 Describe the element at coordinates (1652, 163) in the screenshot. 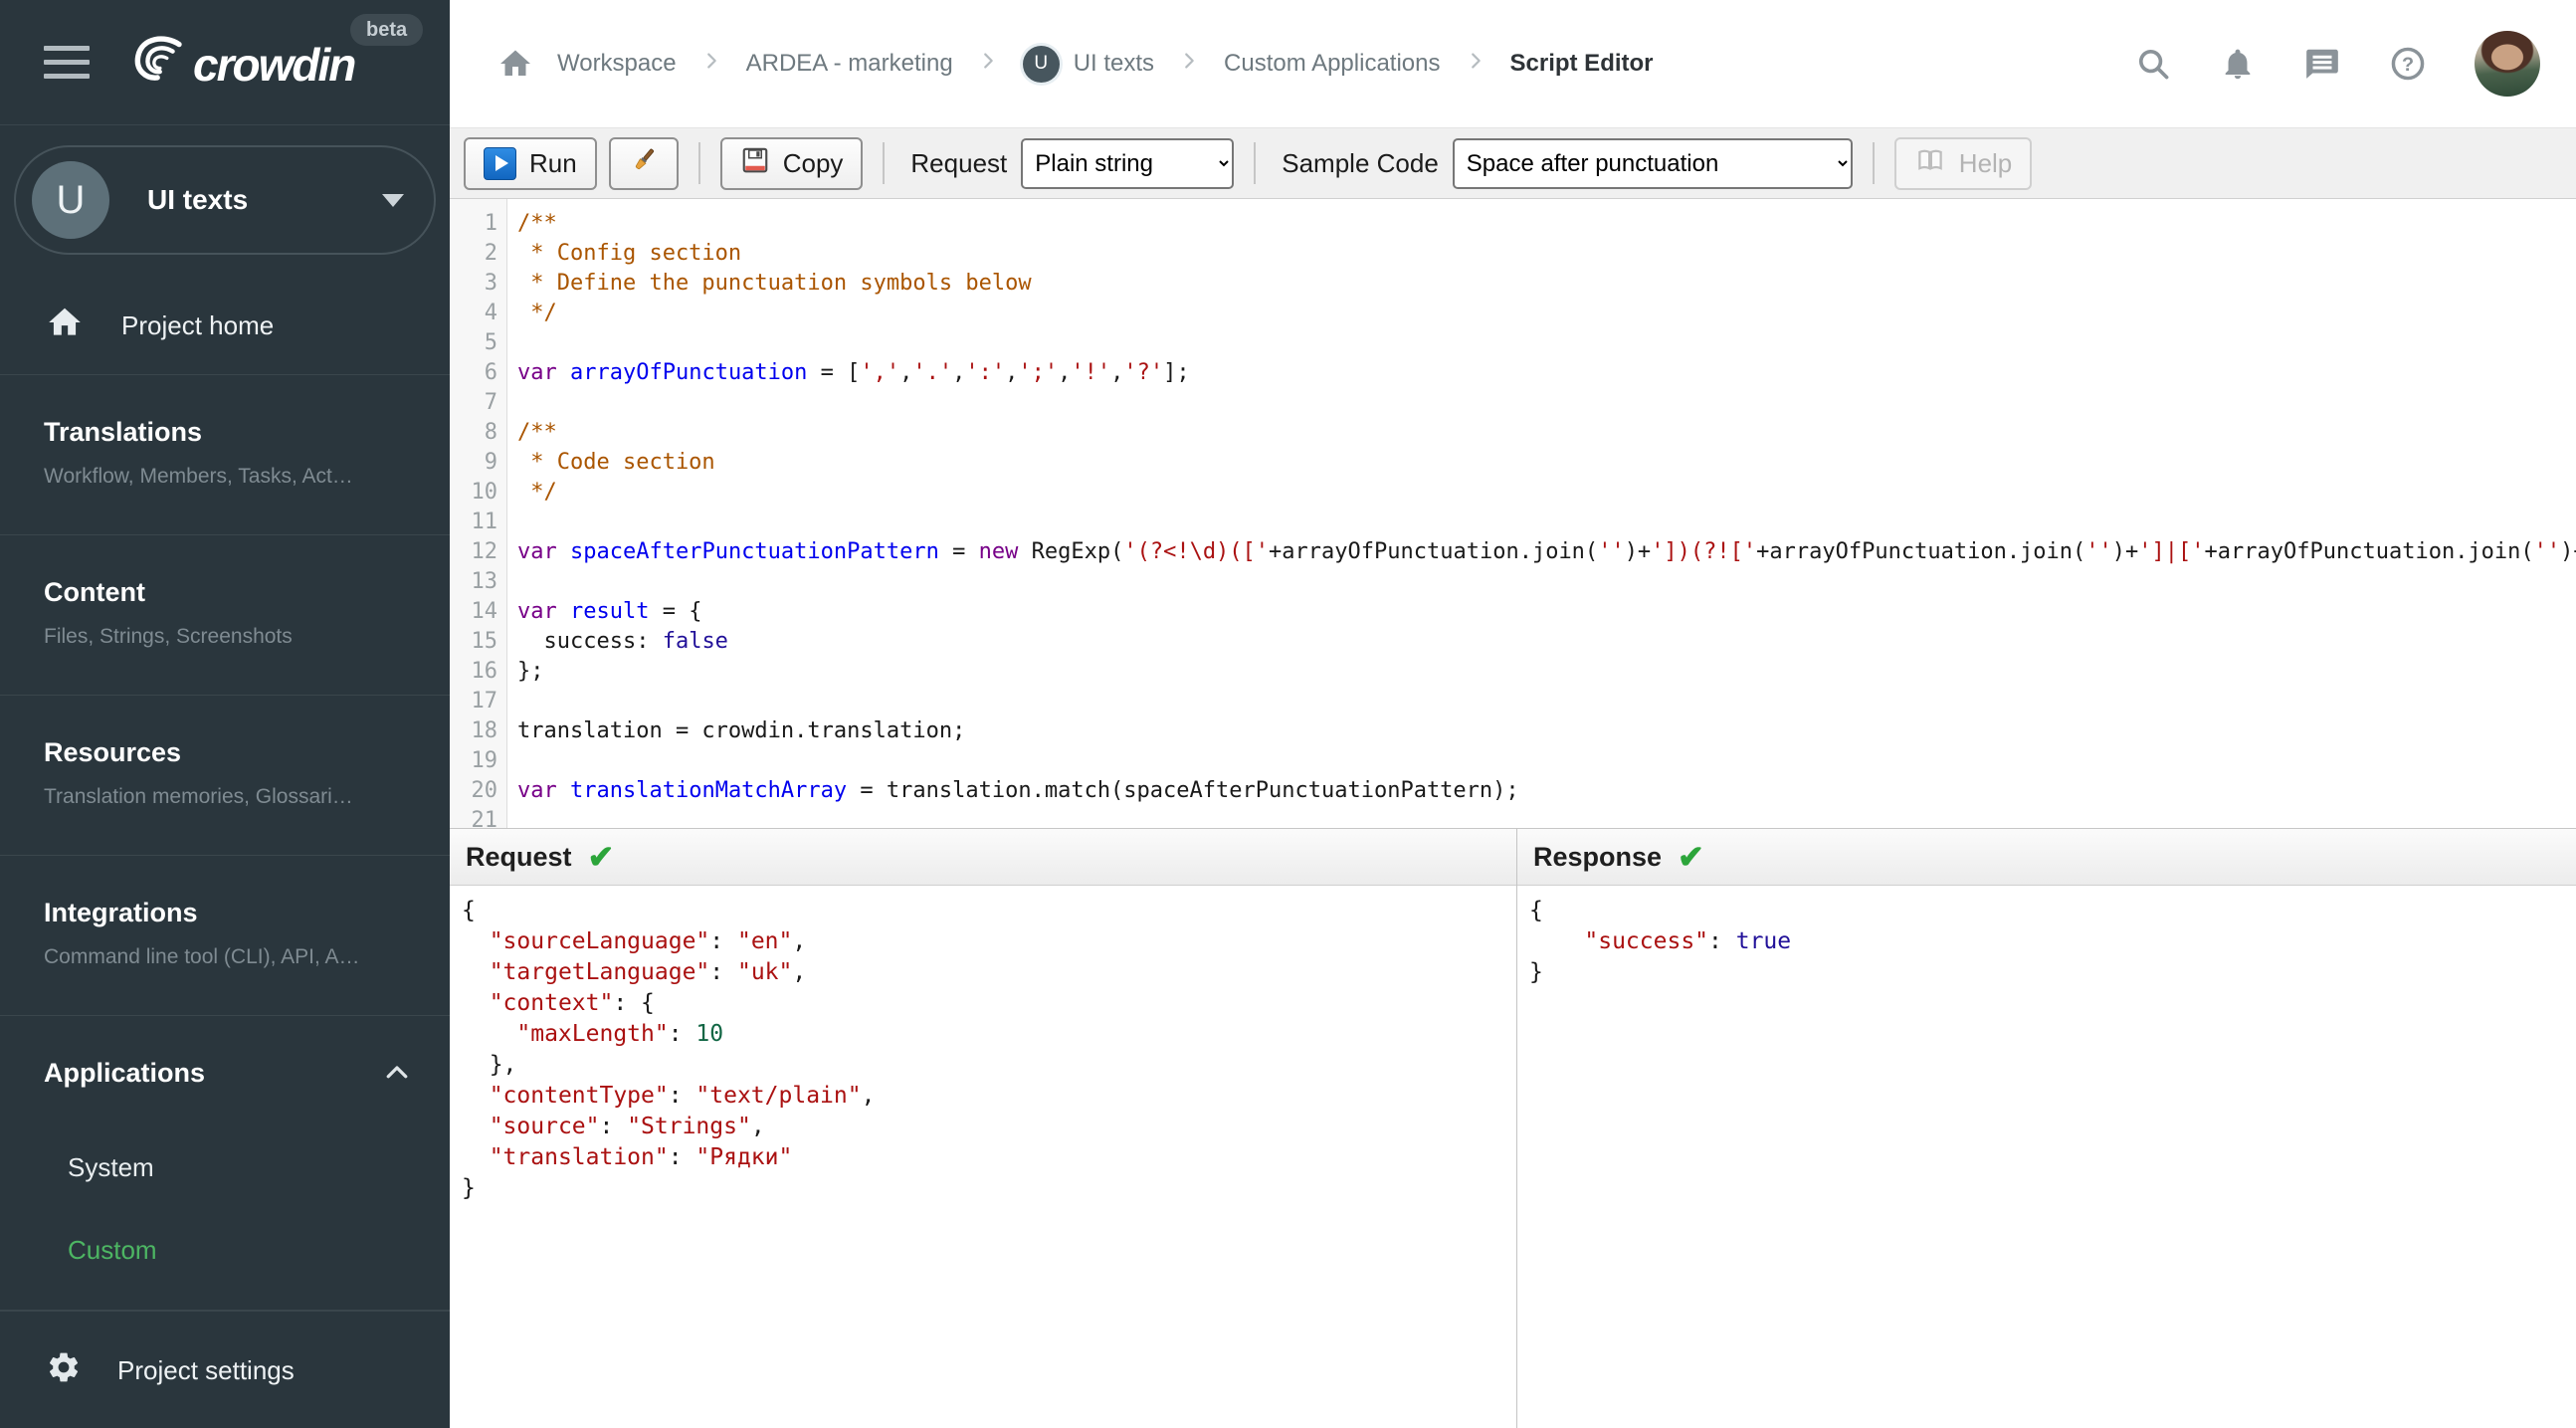

I see `sample-code-select: Space after punctuation` at that location.